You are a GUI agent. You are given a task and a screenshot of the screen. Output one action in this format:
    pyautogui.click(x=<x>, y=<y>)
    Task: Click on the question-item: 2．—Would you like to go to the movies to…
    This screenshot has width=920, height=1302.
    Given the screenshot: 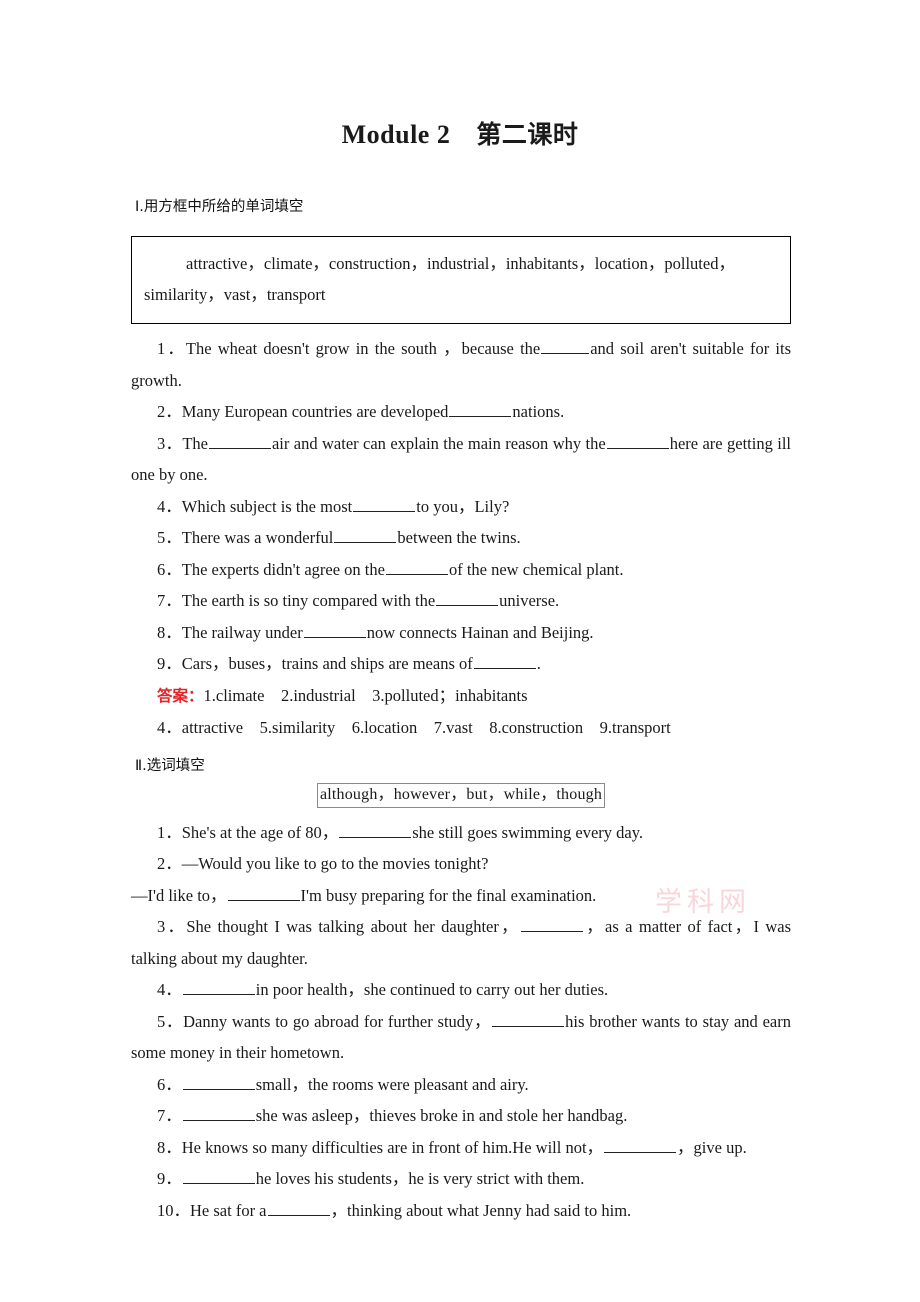 What is the action you would take?
    pyautogui.click(x=461, y=864)
    